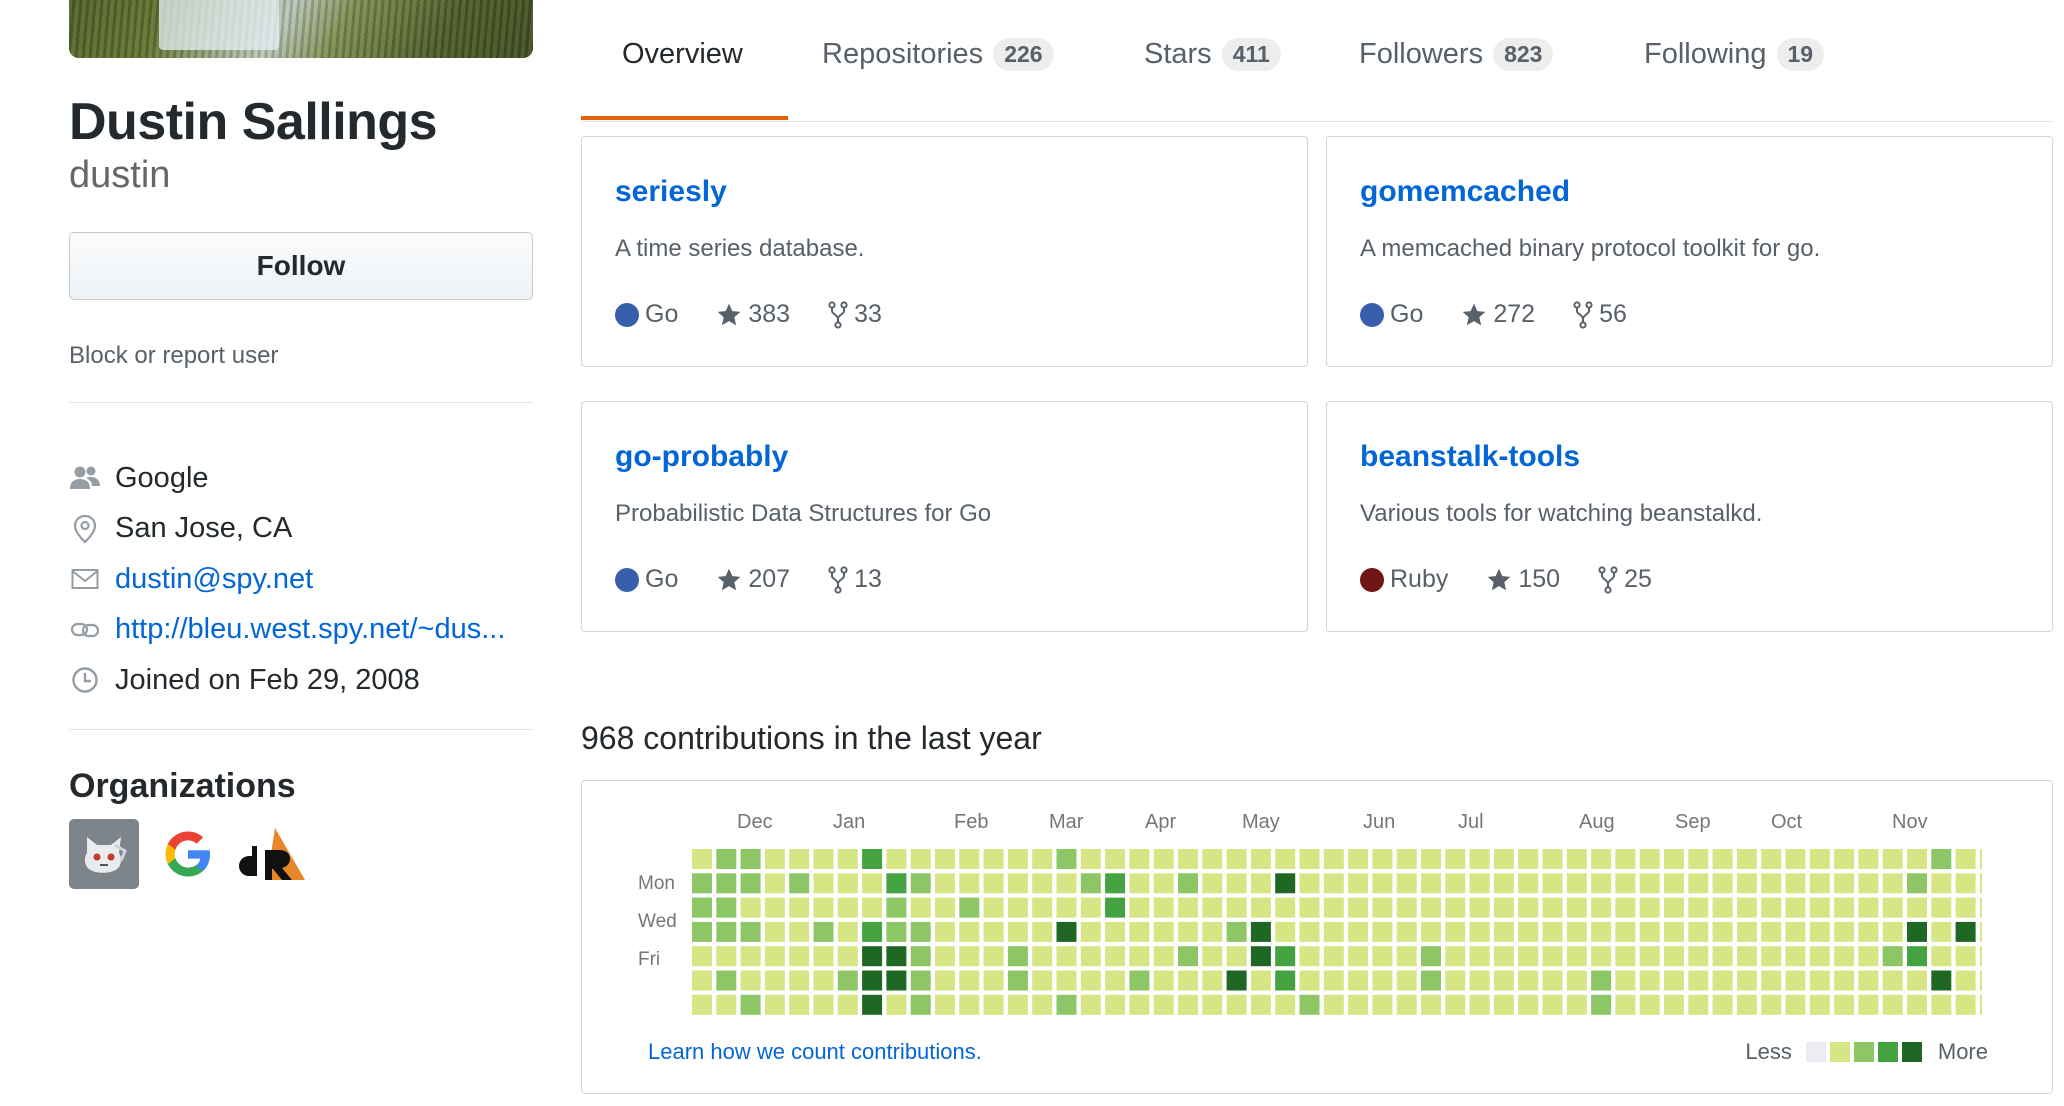 This screenshot has height=1106, width=2064. What do you see at coordinates (701, 457) in the screenshot?
I see `repo-name-link: go-probably` at bounding box center [701, 457].